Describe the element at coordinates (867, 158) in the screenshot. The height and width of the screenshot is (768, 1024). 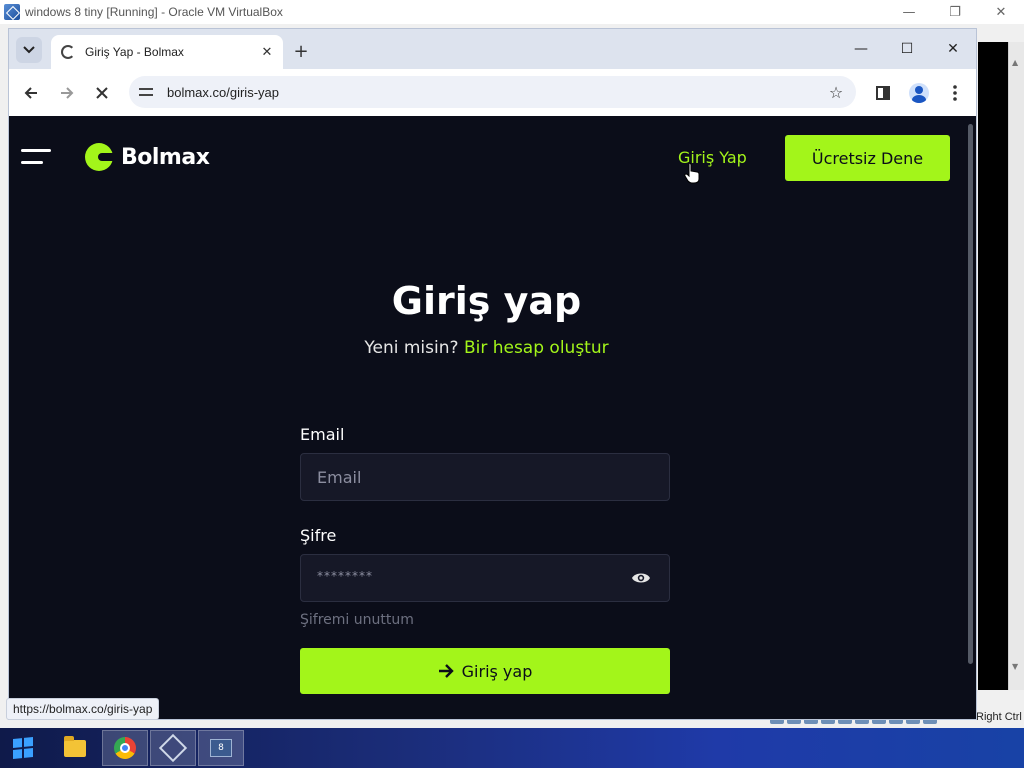
I see `free-trial-button: Ücretsiz Dene` at that location.